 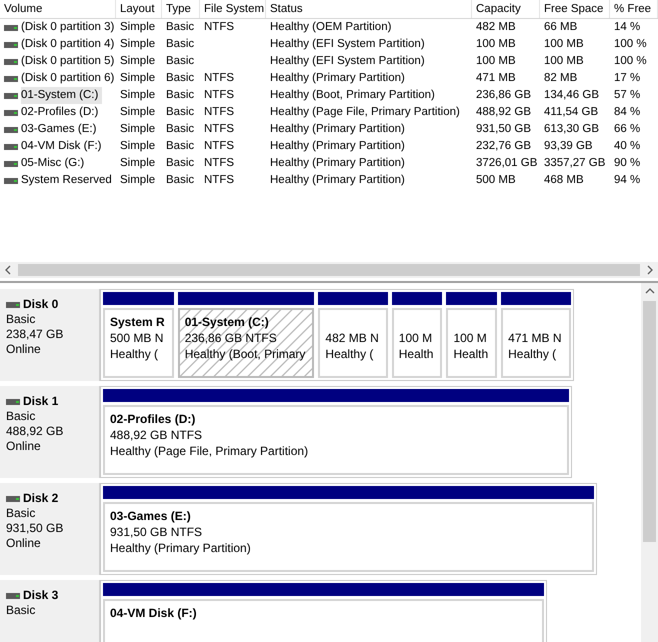 What do you see at coordinates (649, 462) in the screenshot?
I see `vertical-scrollbar` at bounding box center [649, 462].